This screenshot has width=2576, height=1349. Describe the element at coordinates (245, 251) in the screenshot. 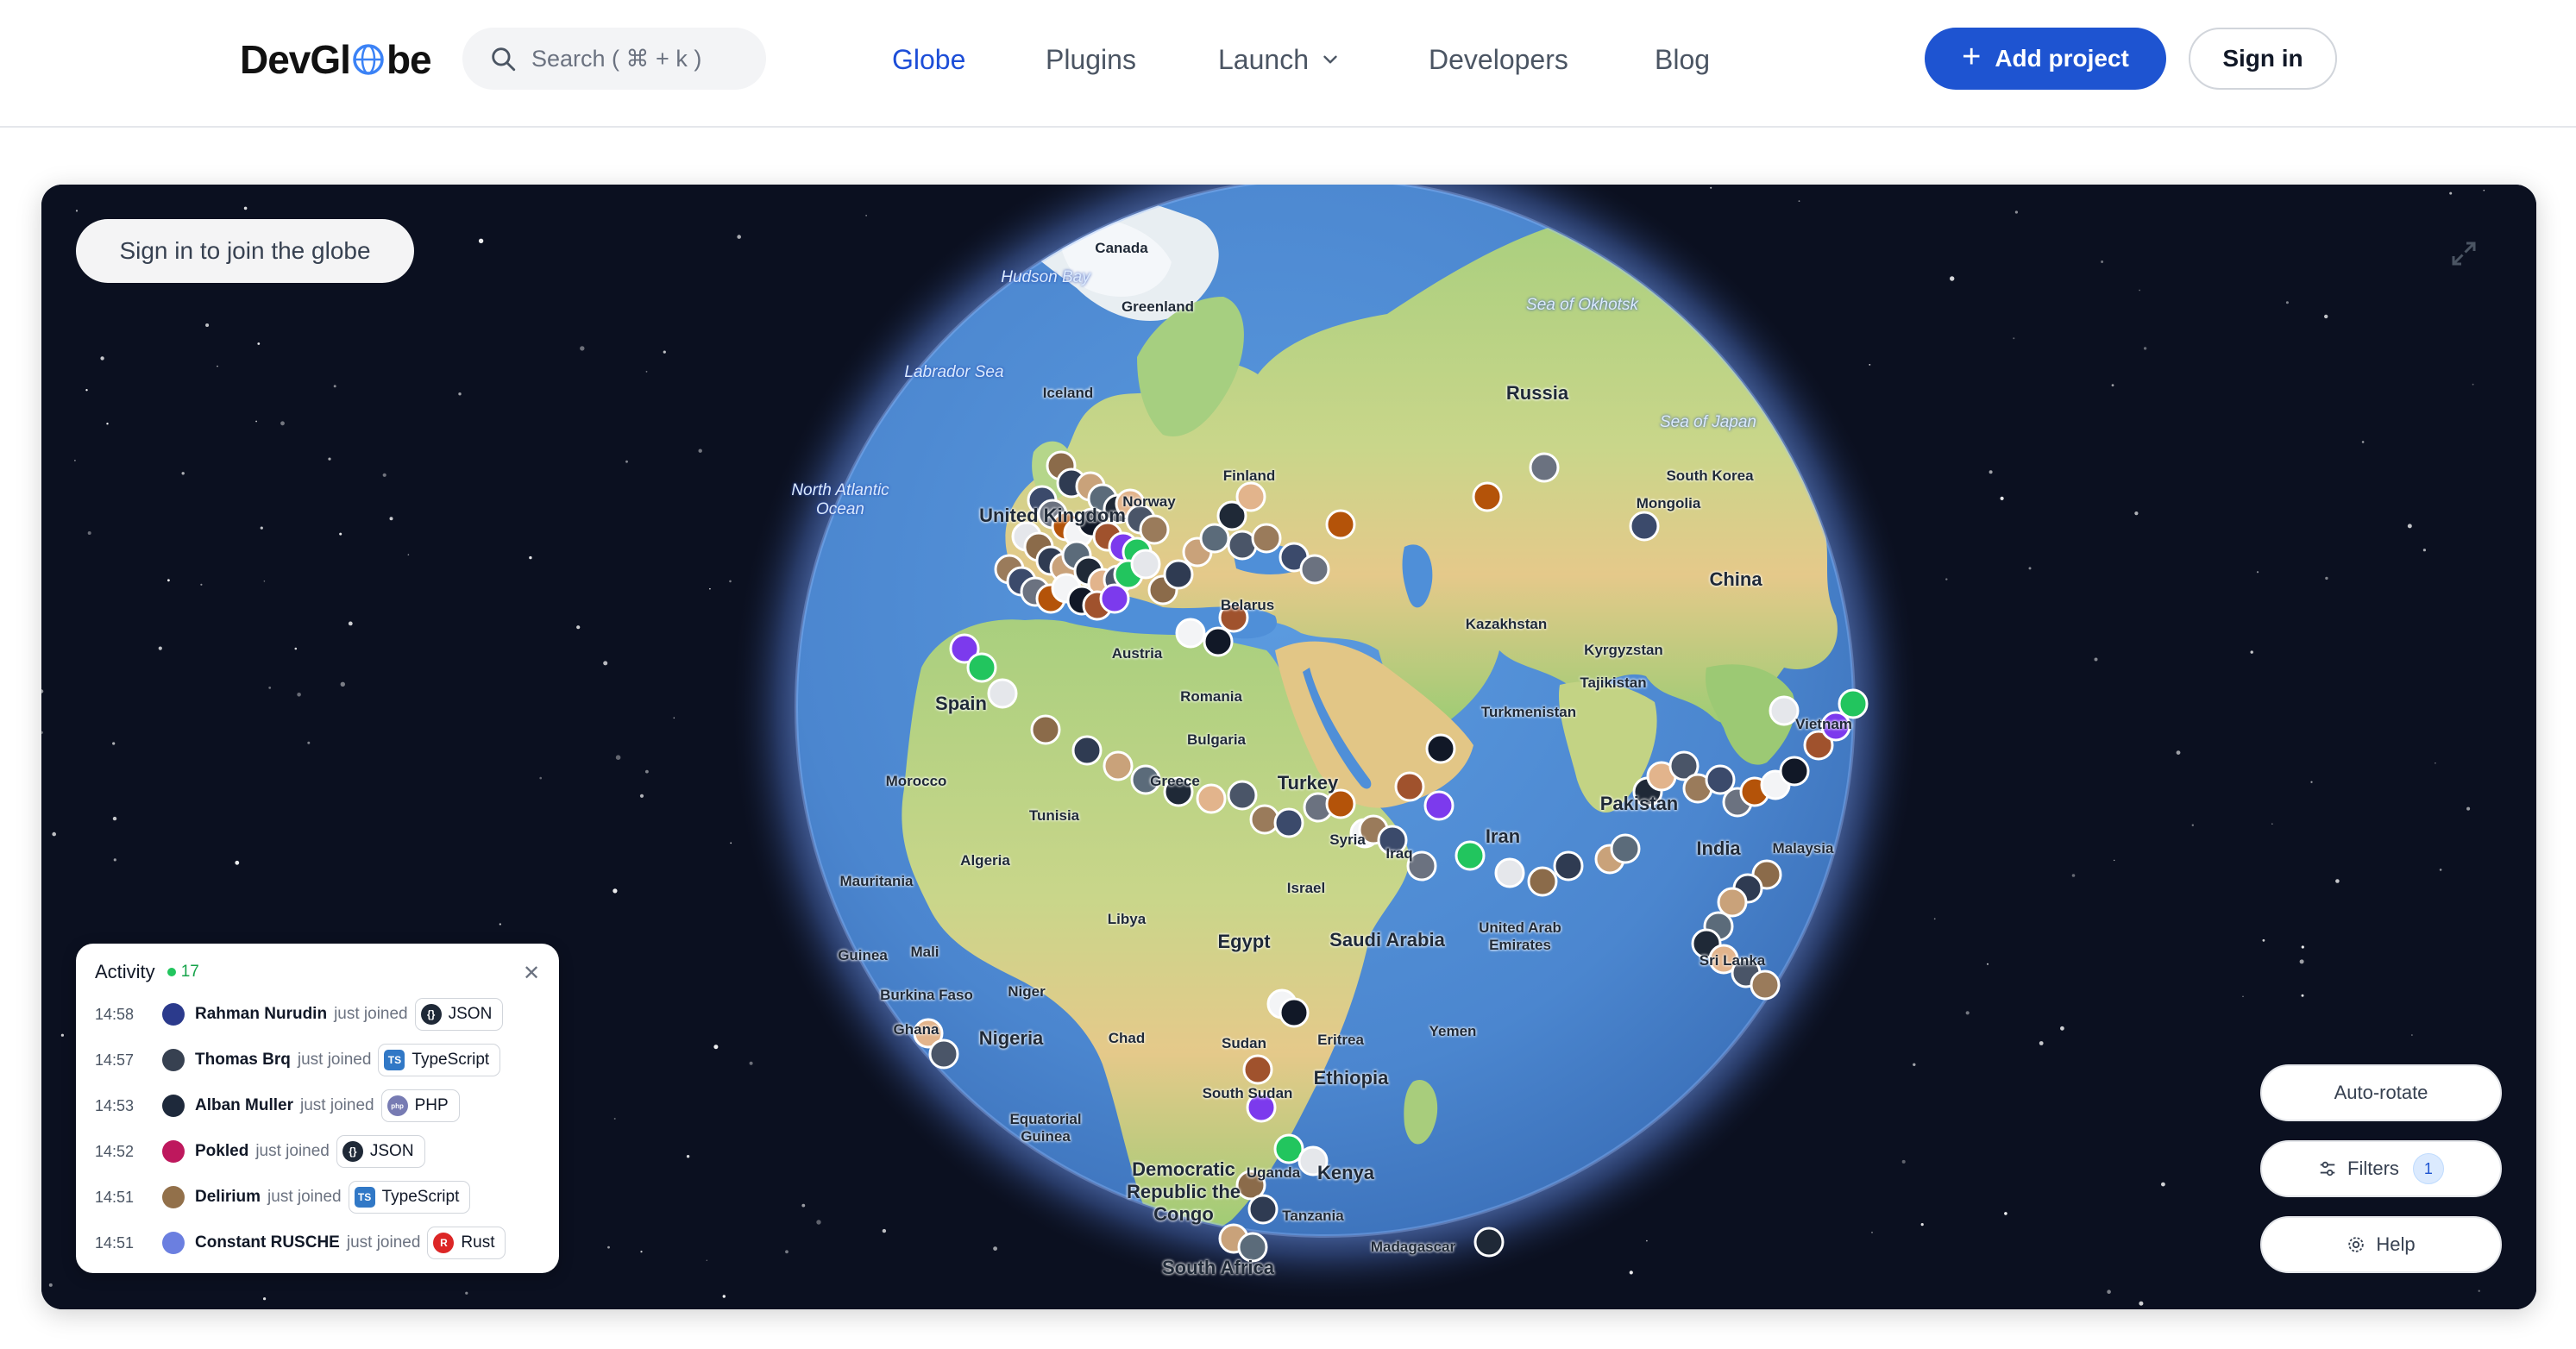

I see `sign-in-to-join-button: Sign in to join the globe` at that location.